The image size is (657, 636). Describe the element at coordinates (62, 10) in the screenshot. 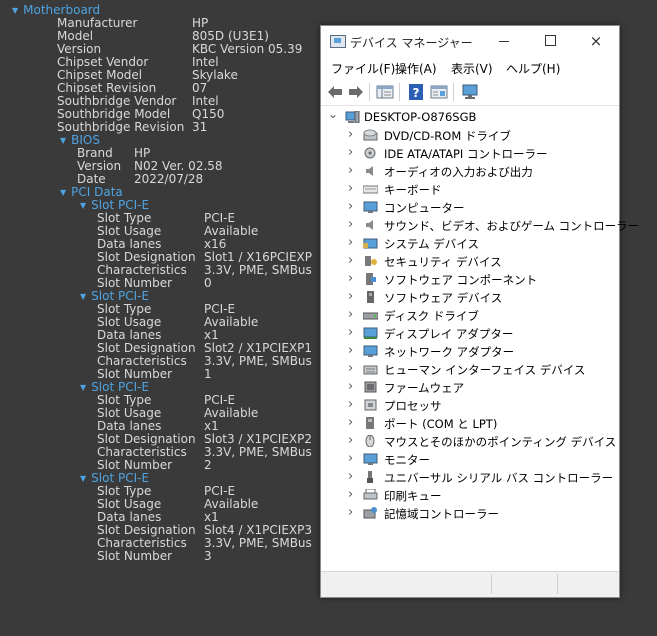

I see `section-title: Motherboard` at that location.